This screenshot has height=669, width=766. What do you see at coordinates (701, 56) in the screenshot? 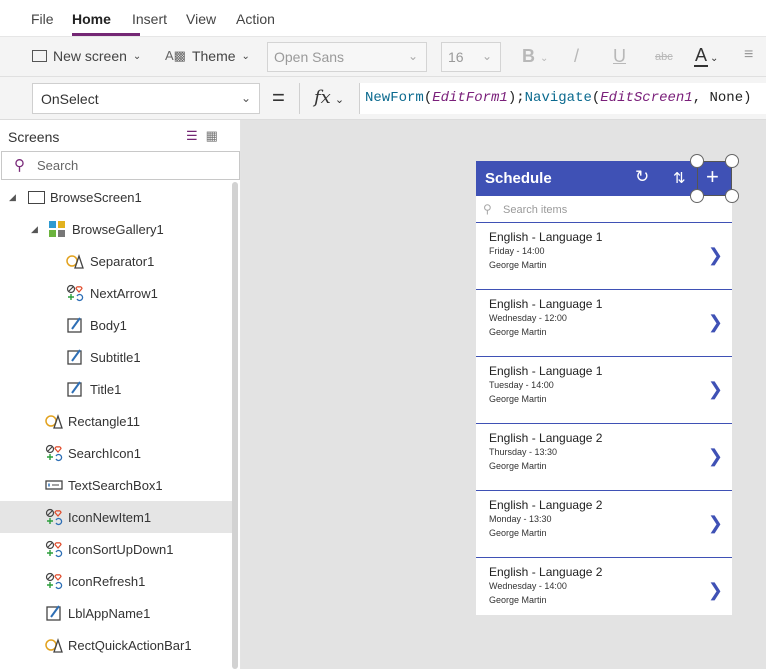
I see `font-color-button: A` at bounding box center [701, 56].